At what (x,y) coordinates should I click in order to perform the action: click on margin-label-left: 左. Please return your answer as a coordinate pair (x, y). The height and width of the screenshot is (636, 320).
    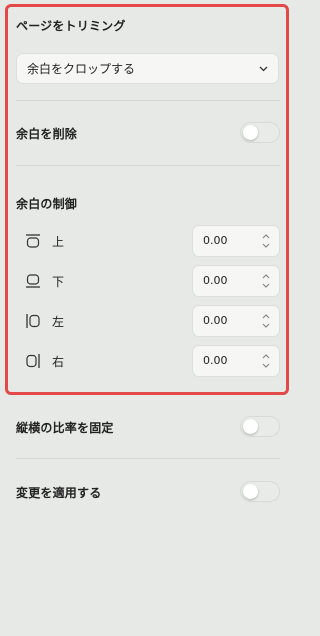
    Looking at the image, I should click on (58, 322).